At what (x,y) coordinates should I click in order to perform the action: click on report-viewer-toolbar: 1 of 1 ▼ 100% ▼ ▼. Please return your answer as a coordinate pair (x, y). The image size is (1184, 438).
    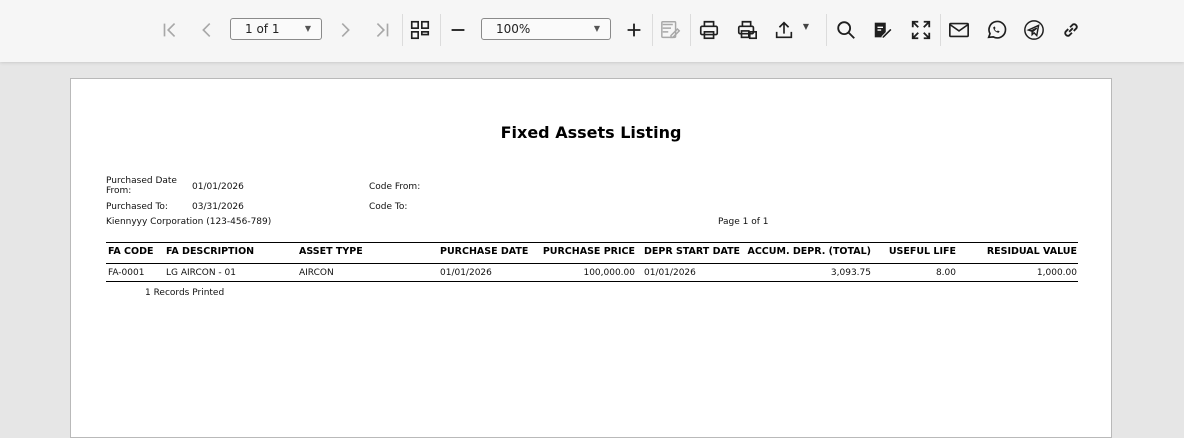
    Looking at the image, I should click on (592, 31).